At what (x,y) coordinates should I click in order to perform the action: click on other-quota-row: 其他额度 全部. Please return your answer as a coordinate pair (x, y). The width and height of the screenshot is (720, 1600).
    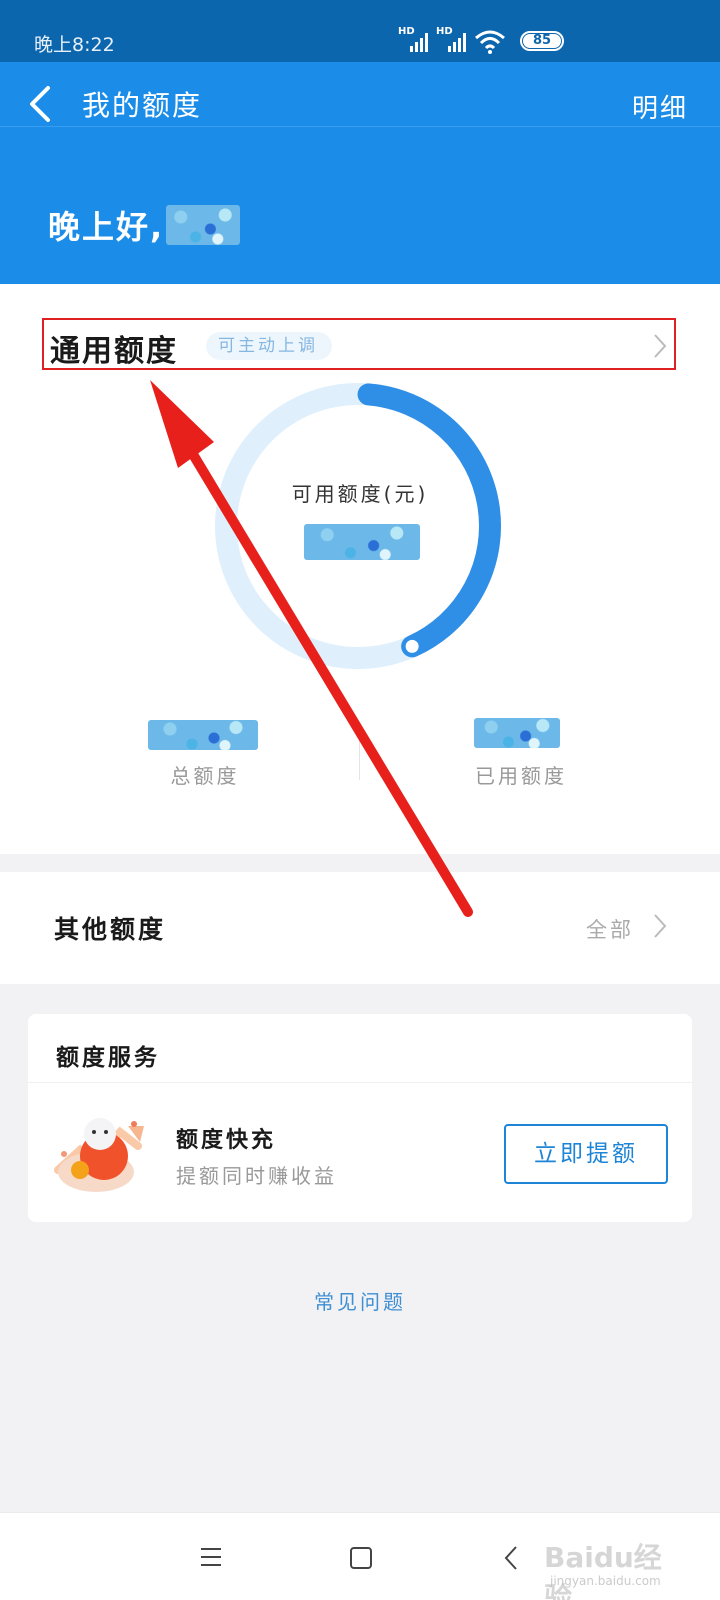
    Looking at the image, I should click on (360, 928).